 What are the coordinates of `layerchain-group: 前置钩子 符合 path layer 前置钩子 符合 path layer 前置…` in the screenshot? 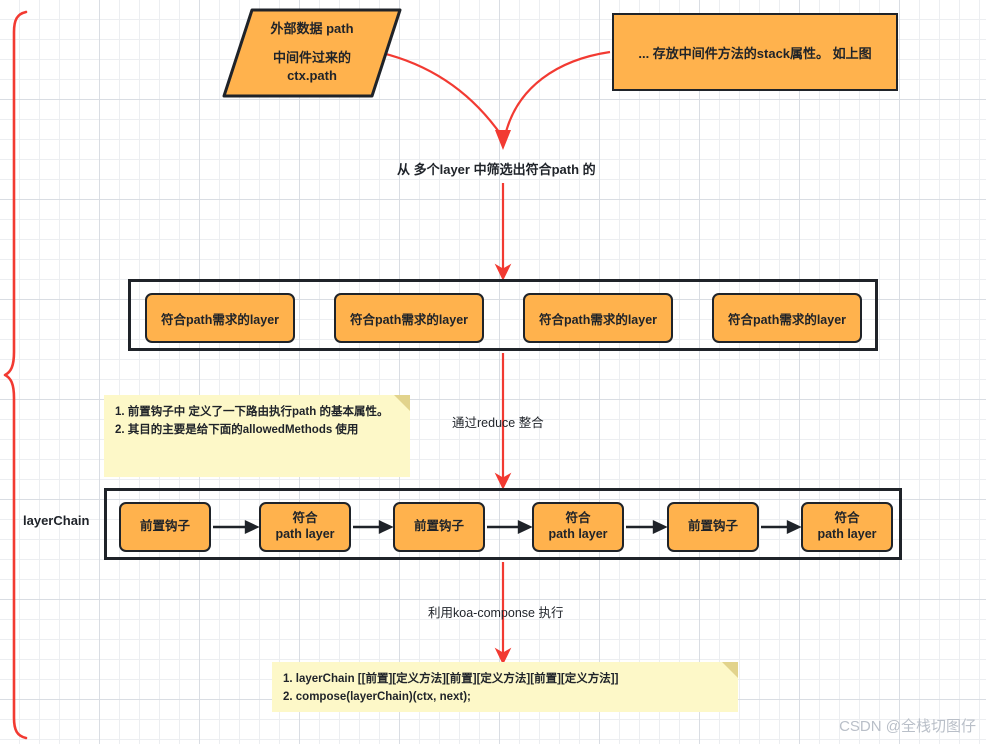 It's located at (503, 524).